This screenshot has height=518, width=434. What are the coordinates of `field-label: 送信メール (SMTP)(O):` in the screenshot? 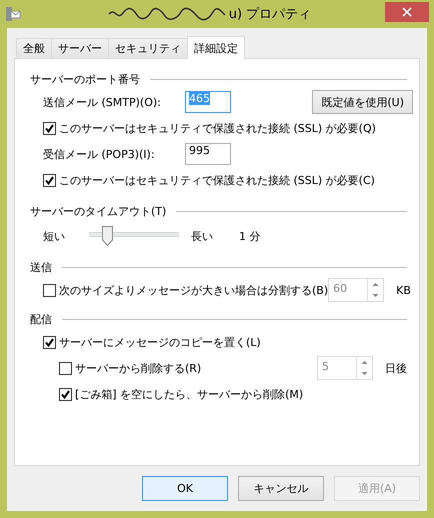 It's located at (102, 102).